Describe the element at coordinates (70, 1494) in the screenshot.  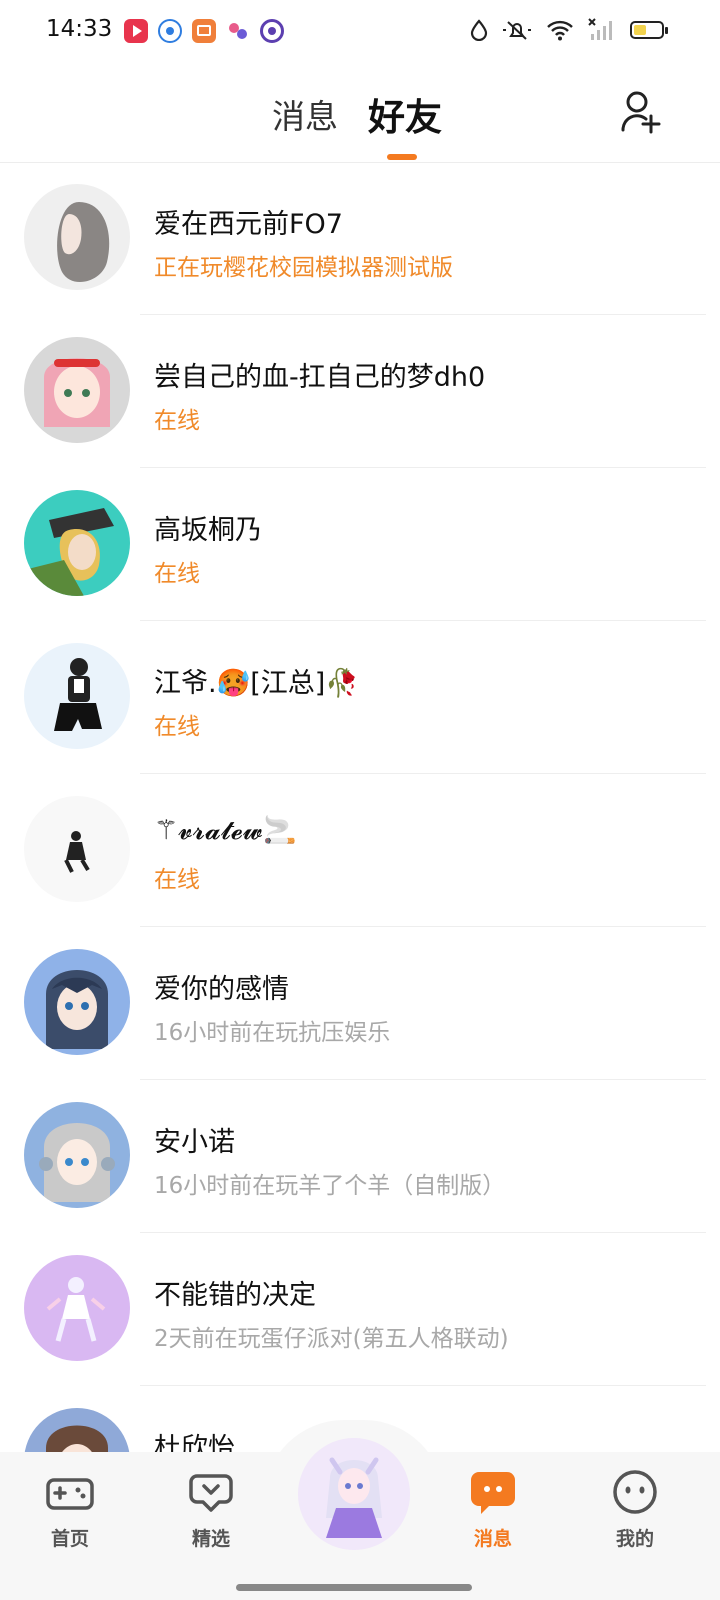
I see `gamepad-icon` at that location.